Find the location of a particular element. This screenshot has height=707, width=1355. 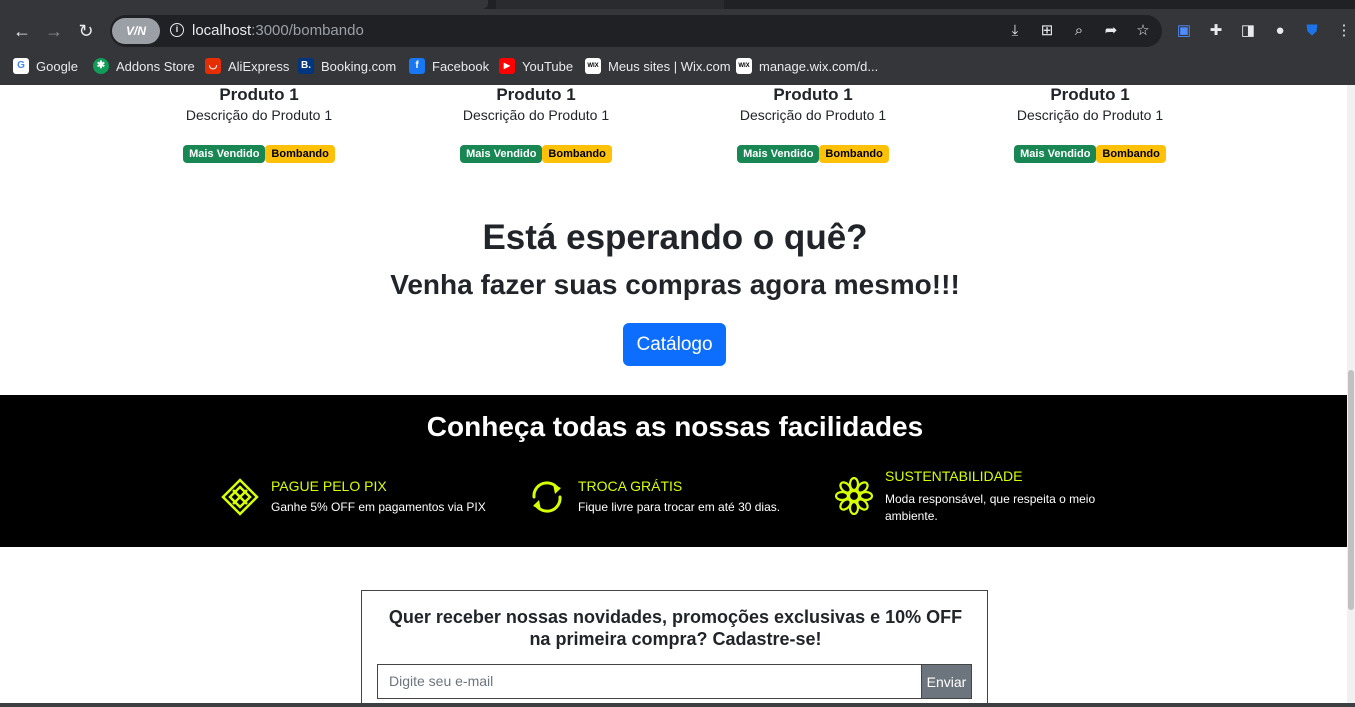

forward-icon: → is located at coordinates (54, 31).